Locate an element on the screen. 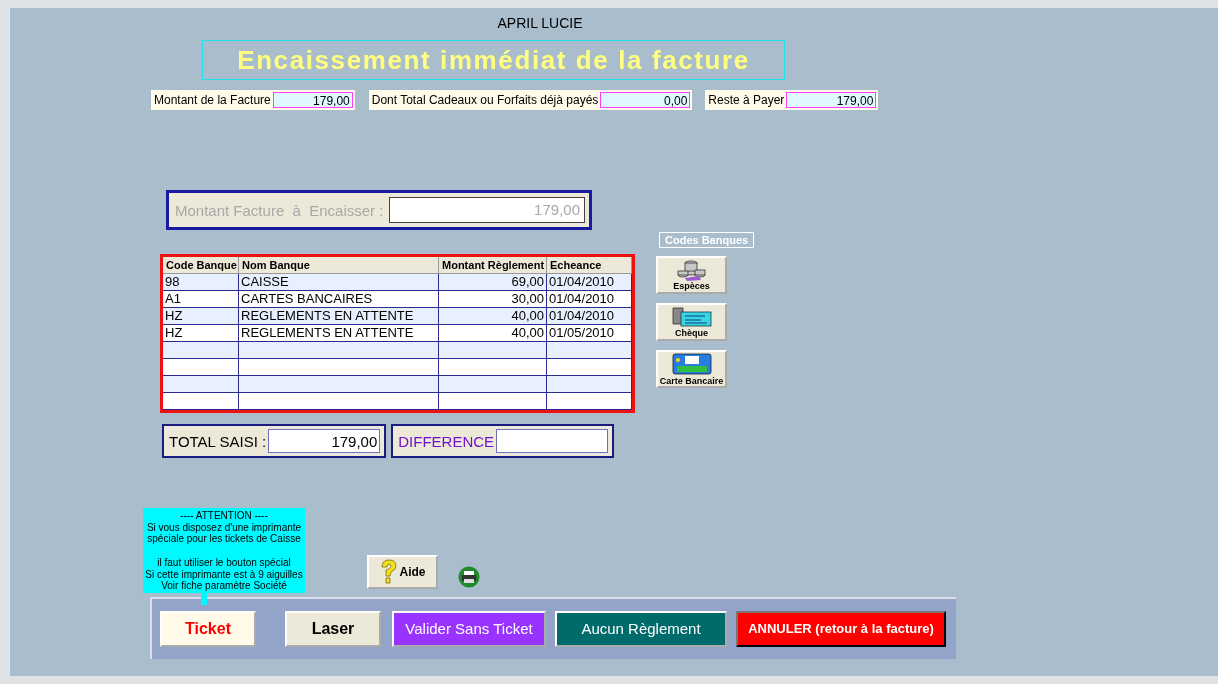 The height and width of the screenshot is (684, 1218). client-name: APRIL LUCIE is located at coordinates (540, 23).